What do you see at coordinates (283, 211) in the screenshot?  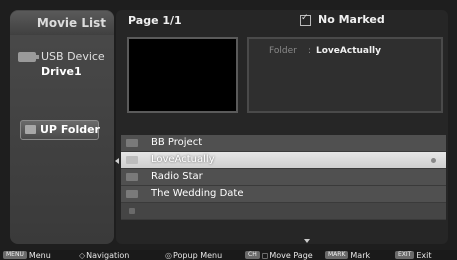 I see `list-item` at bounding box center [283, 211].